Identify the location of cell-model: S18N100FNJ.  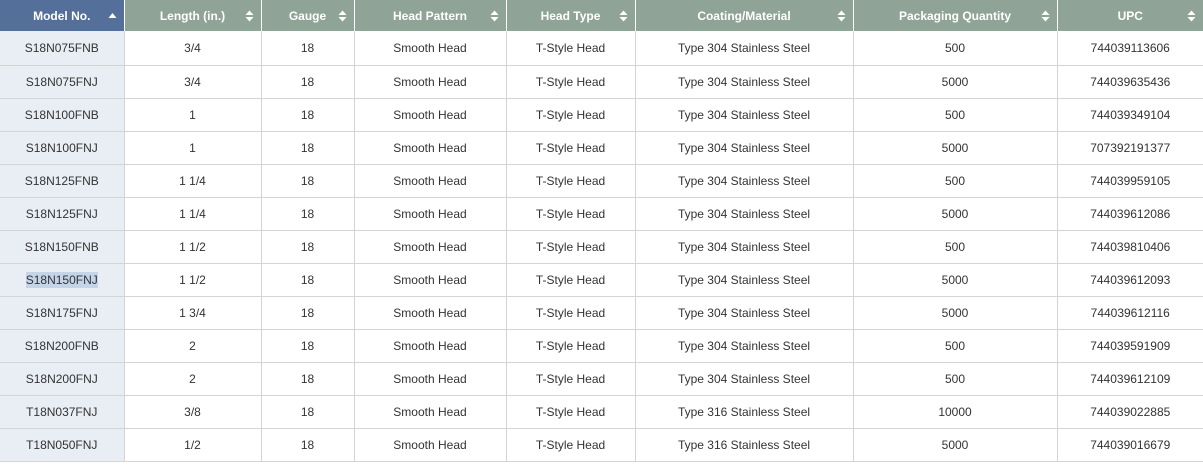
(62, 148).